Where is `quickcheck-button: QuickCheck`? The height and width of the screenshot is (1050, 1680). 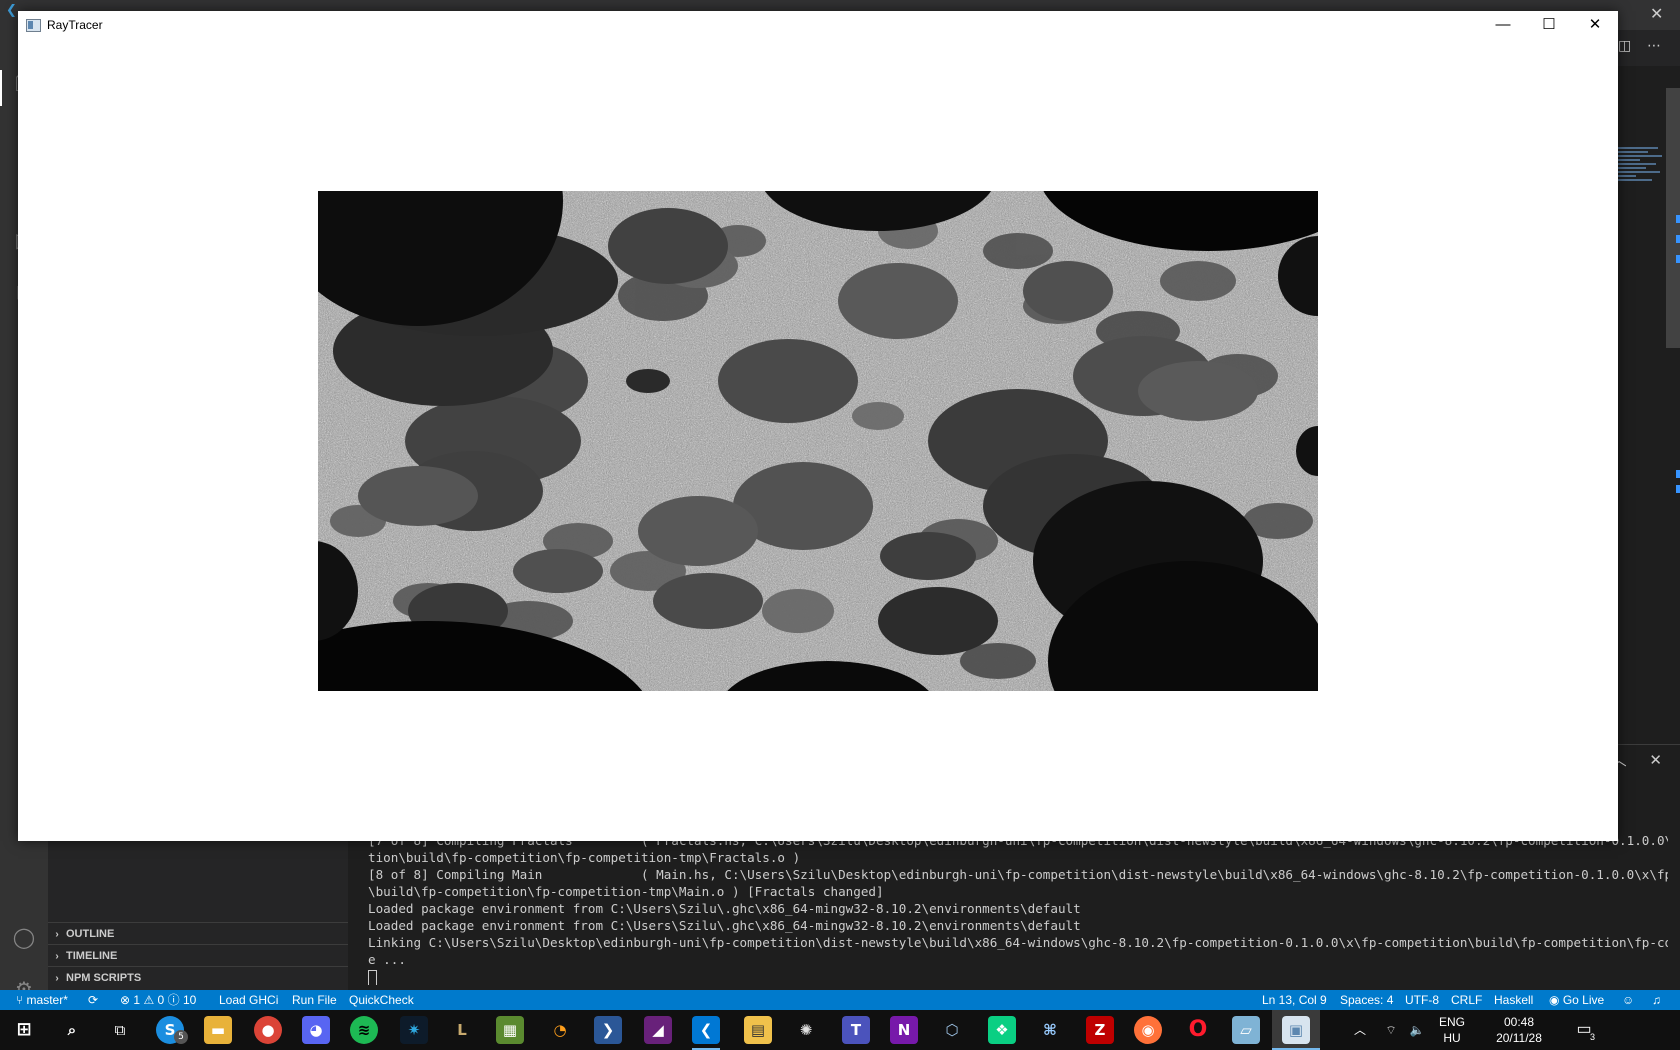
quickcheck-button: QuickCheck is located at coordinates (381, 1000).